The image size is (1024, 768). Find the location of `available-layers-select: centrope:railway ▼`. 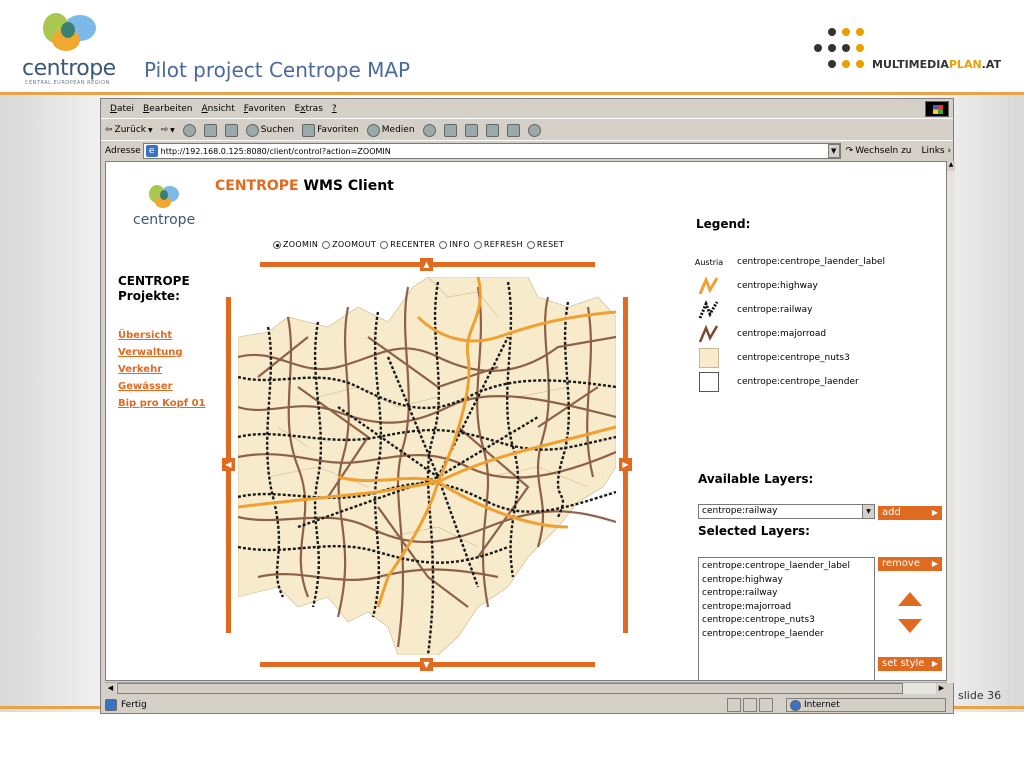

available-layers-select: centrope:railway ▼ is located at coordinates (786, 511).